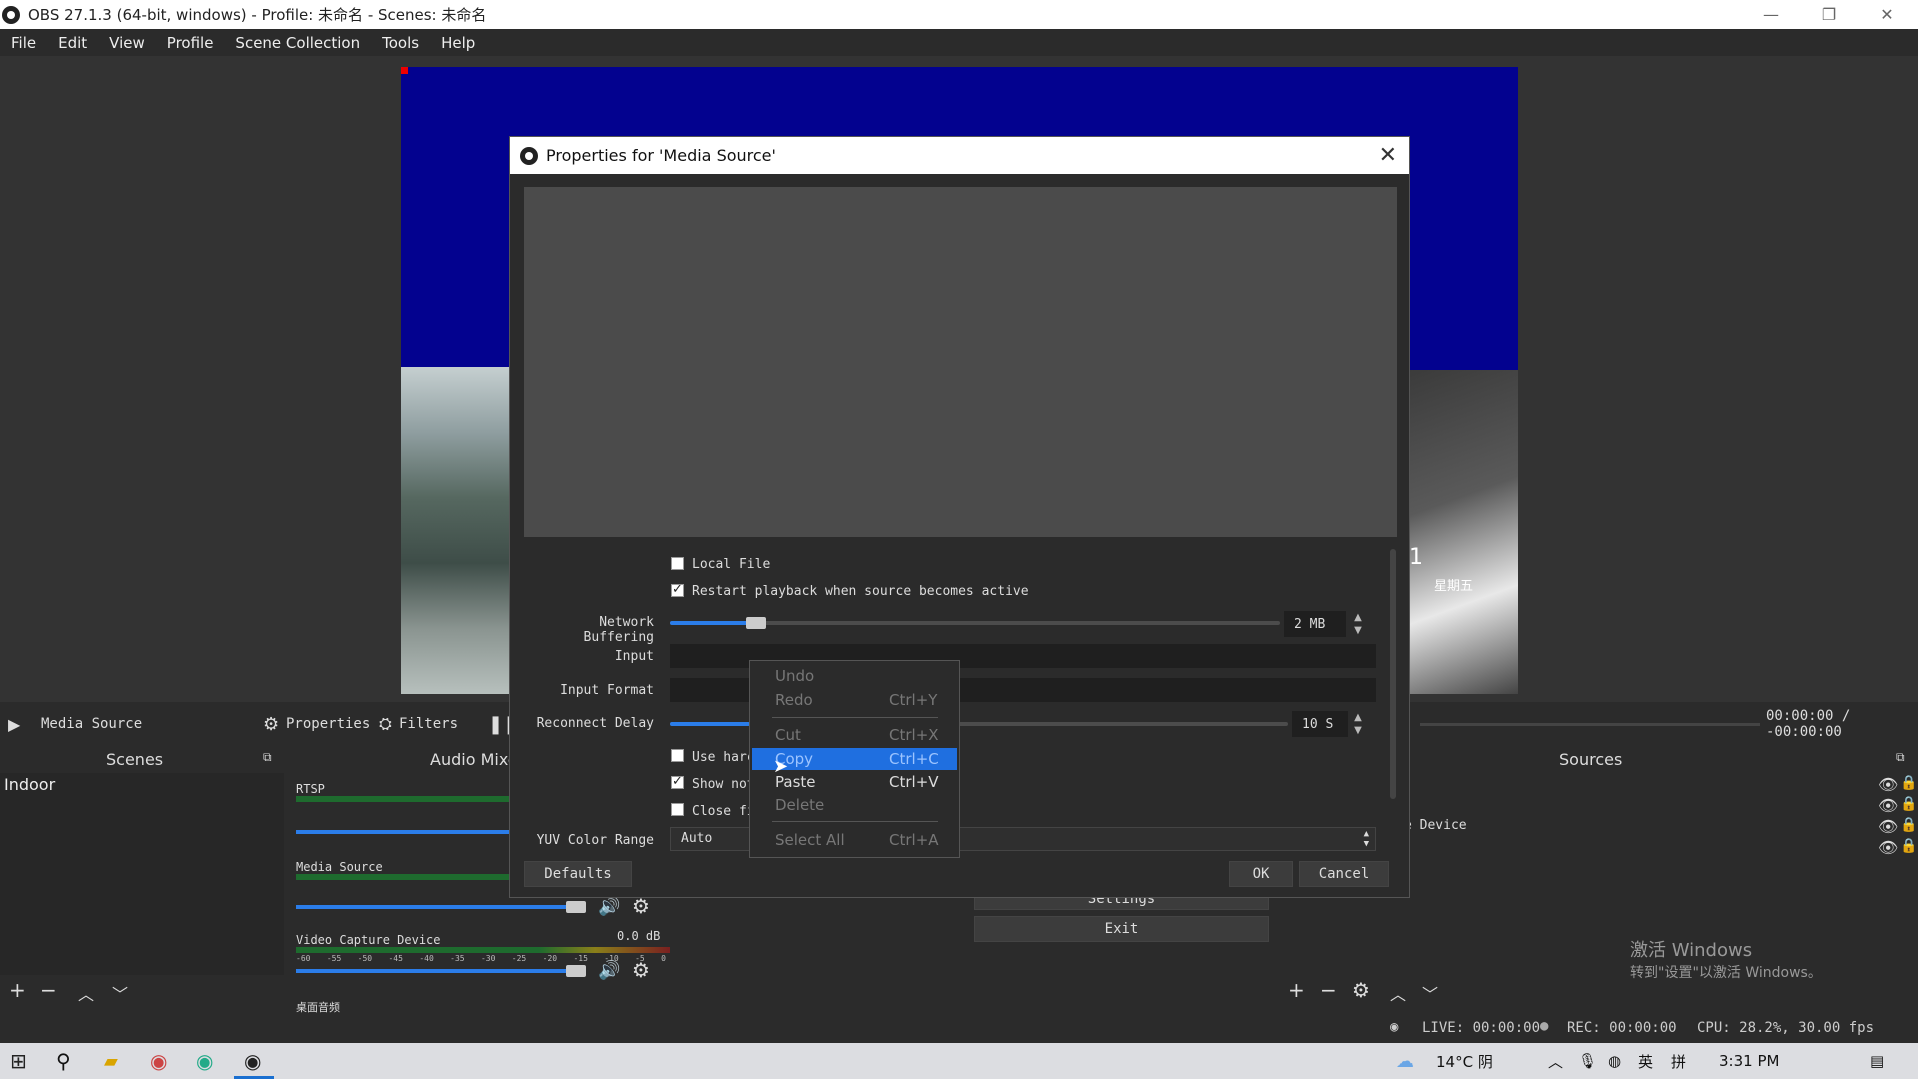 The height and width of the screenshot is (1079, 1918). What do you see at coordinates (142, 874) in the screenshot?
I see `scenes-list: Indoor` at bounding box center [142, 874].